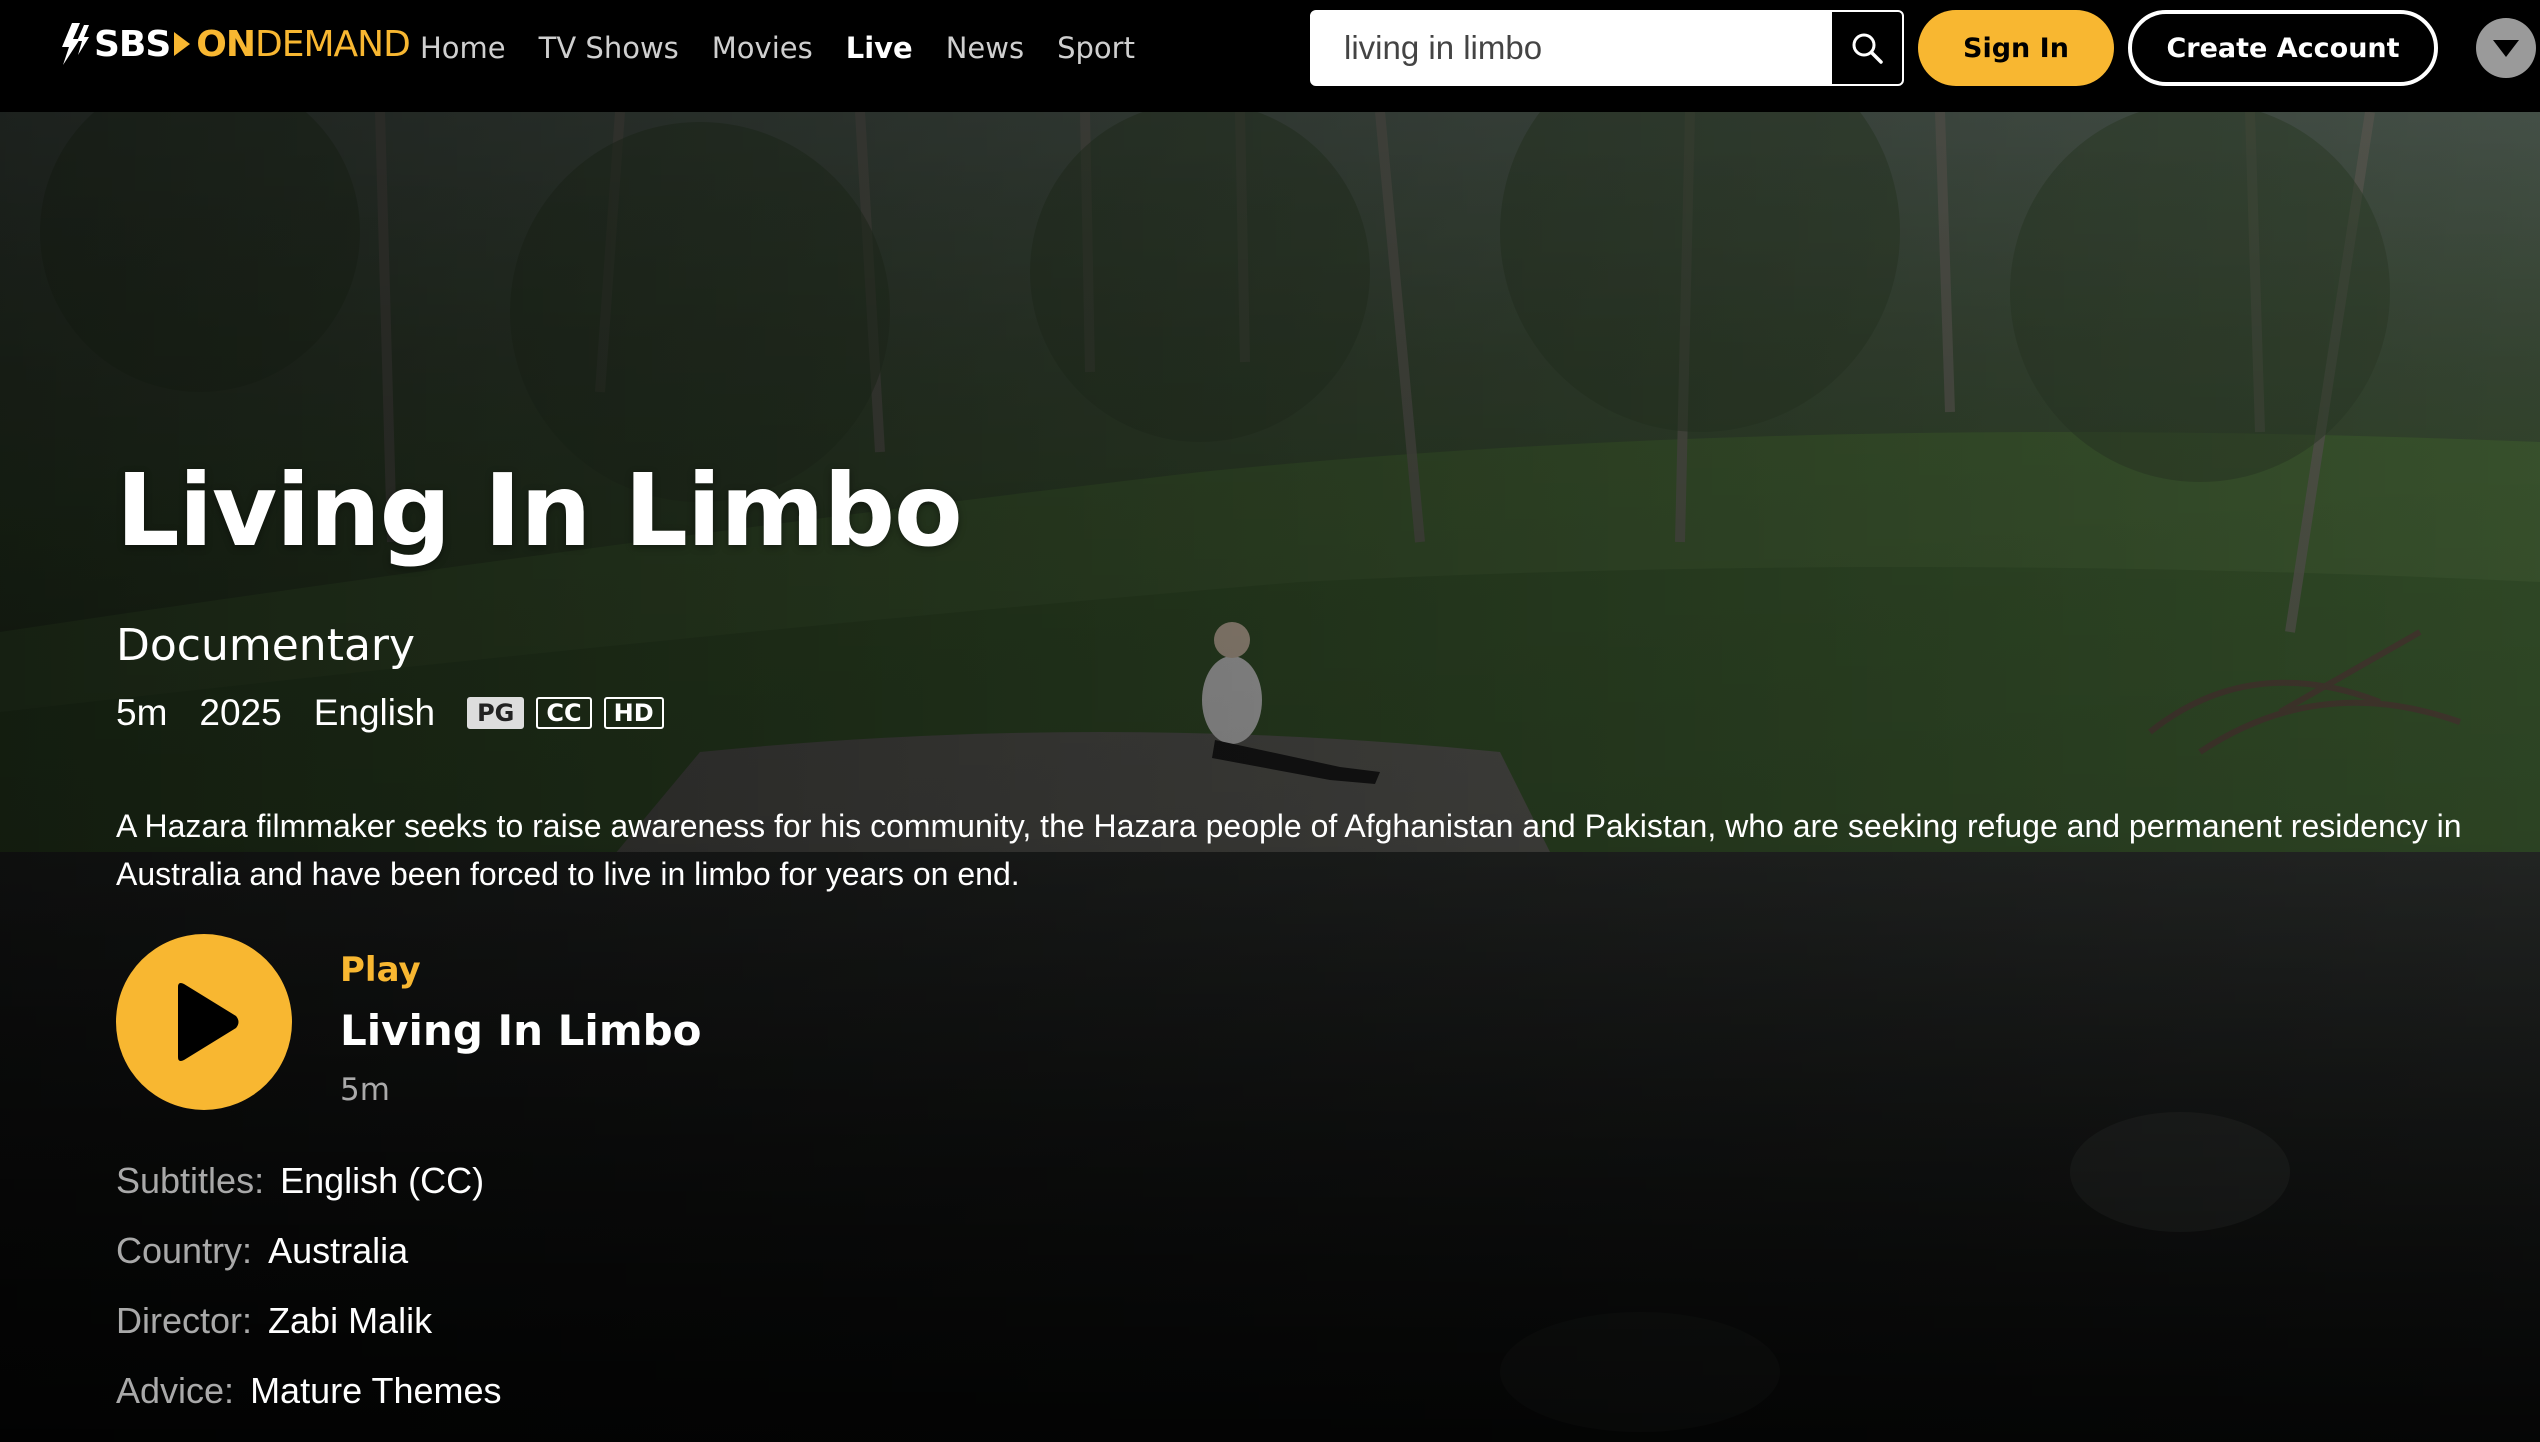  I want to click on episode-duration: 5m, so click(365, 1090).